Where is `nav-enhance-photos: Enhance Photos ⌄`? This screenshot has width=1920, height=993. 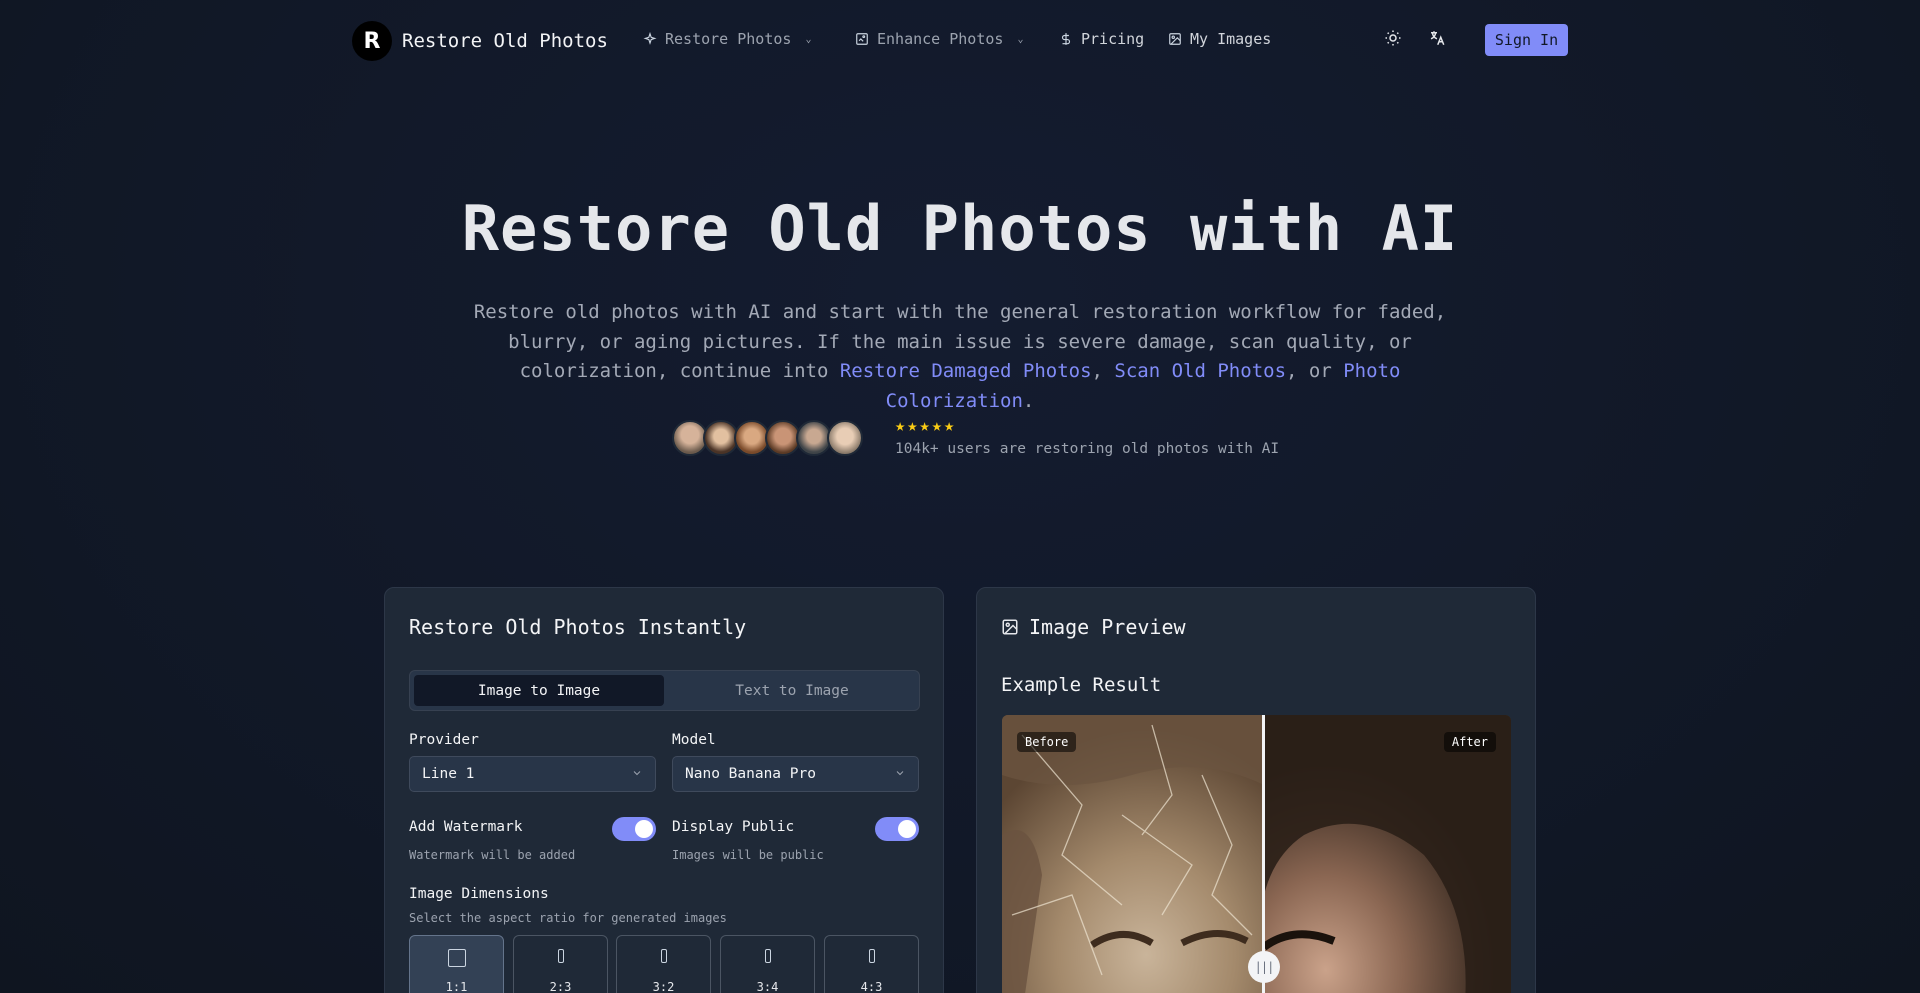
nav-enhance-photos: Enhance Photos ⌄ is located at coordinates (939, 39).